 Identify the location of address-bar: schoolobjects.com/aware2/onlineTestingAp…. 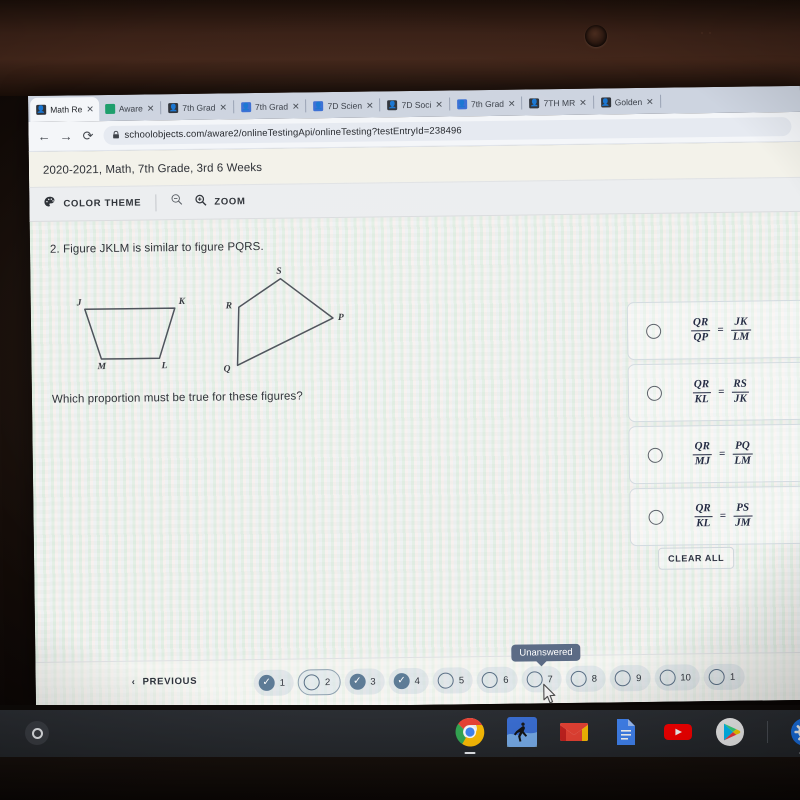
(447, 131).